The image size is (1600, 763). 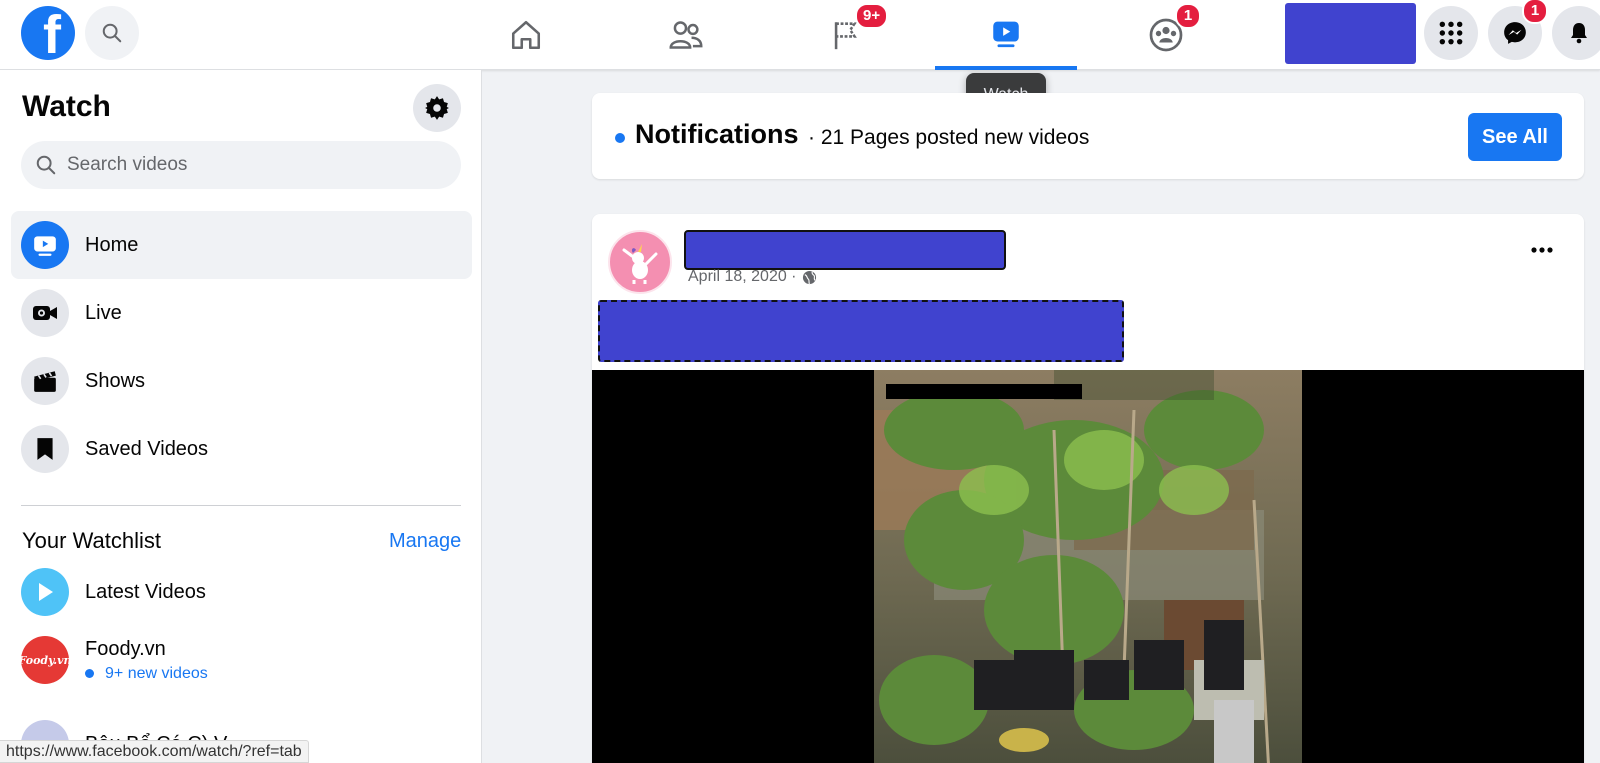 I want to click on nav-tab-home, so click(x=526, y=35).